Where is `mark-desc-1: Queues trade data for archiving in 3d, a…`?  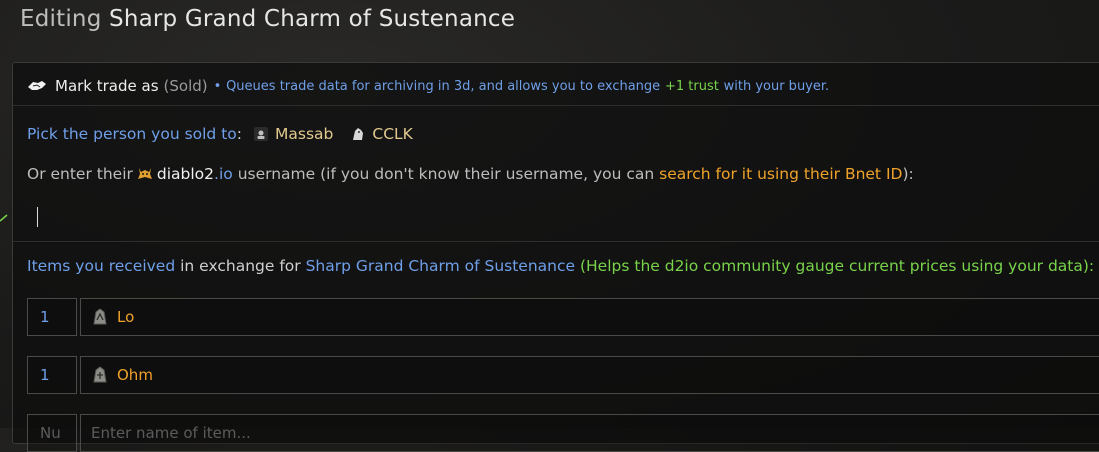 mark-desc-1: Queues trade data for archiving in 3d, a… is located at coordinates (443, 86).